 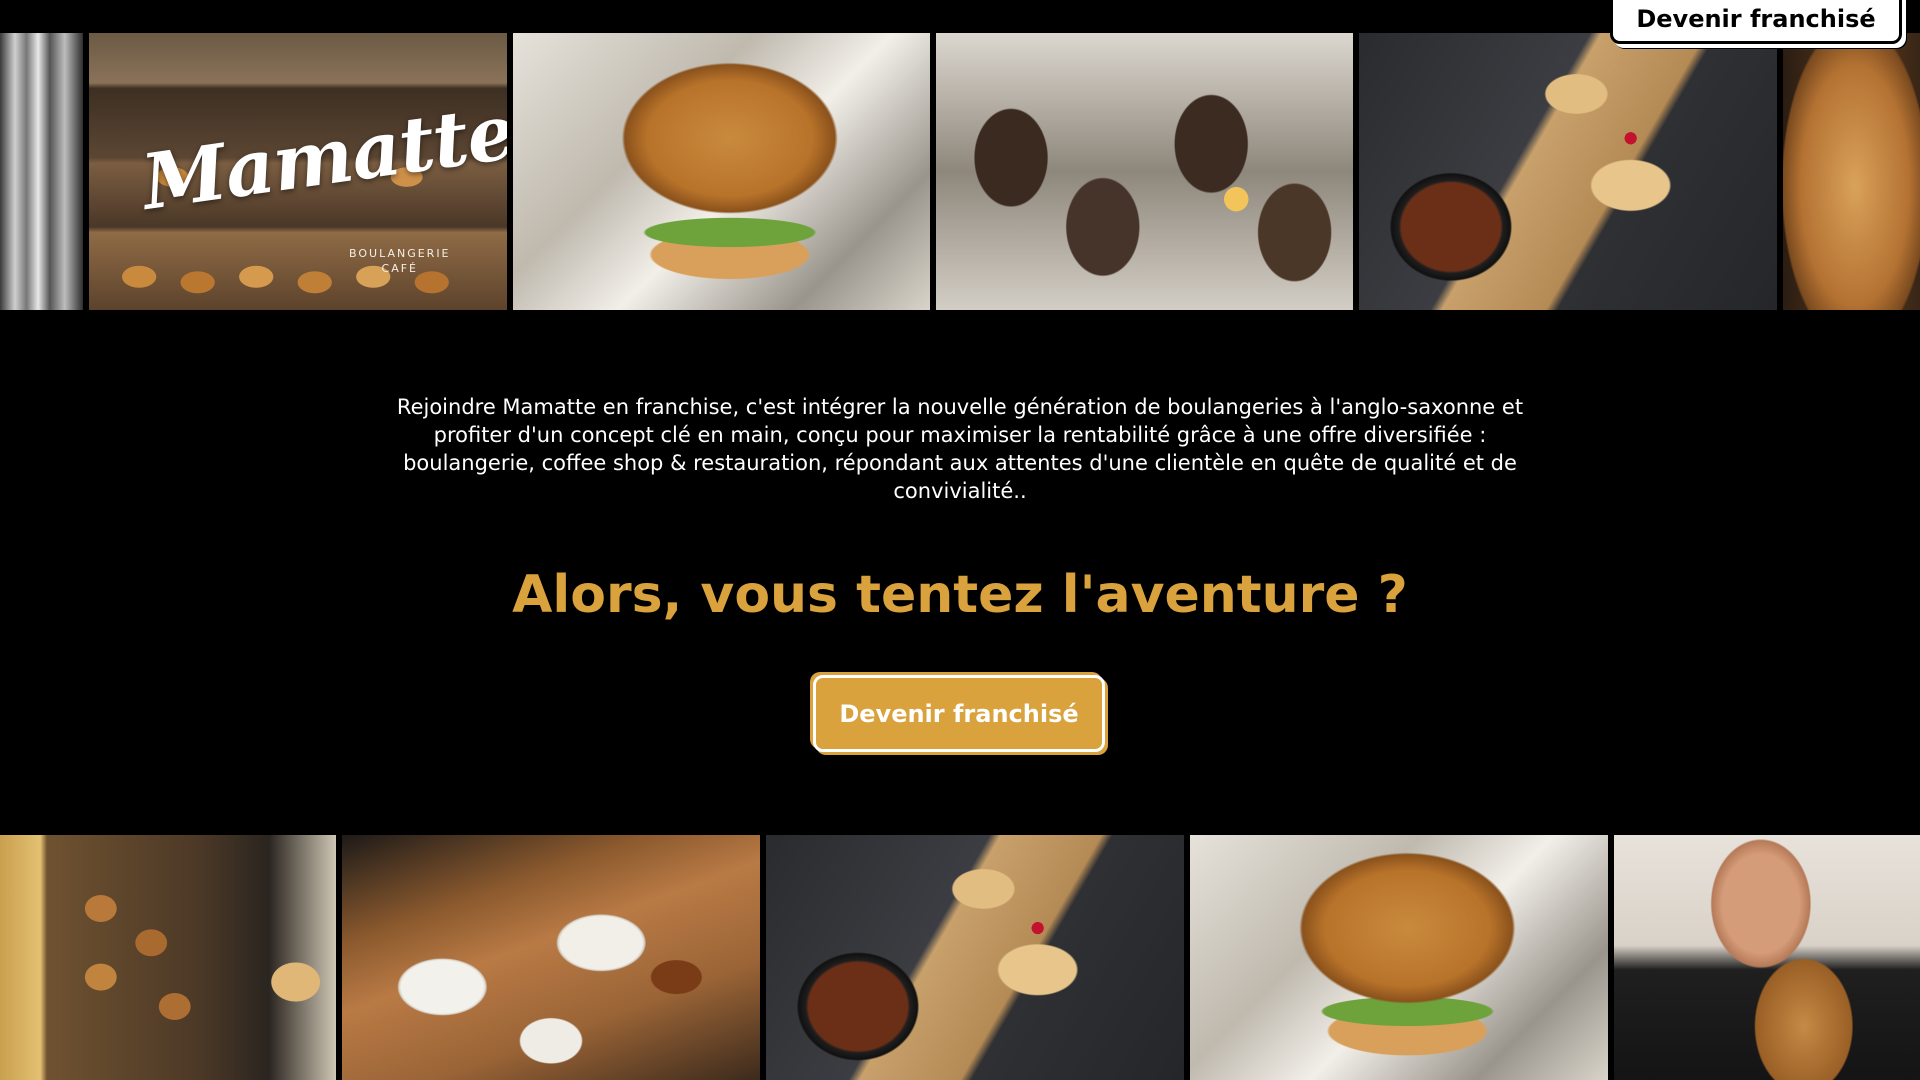 I want to click on photo-pancakes, so click(x=1568, y=171).